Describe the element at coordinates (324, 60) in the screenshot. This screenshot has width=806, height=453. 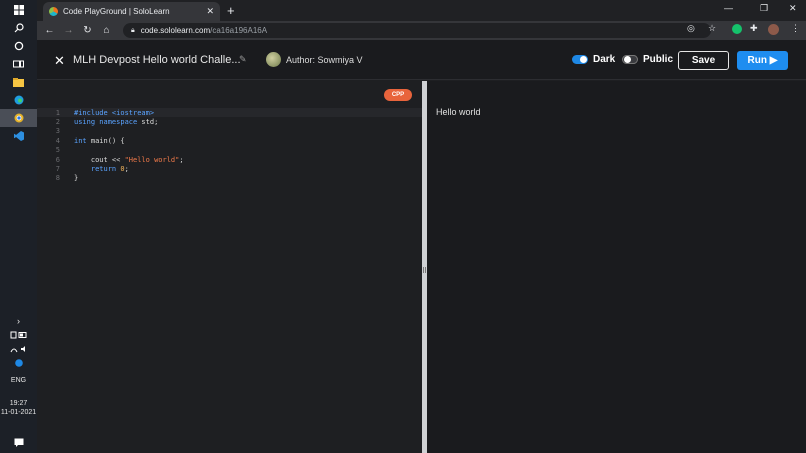
I see `author-name: Author: Sowmiya V` at that location.